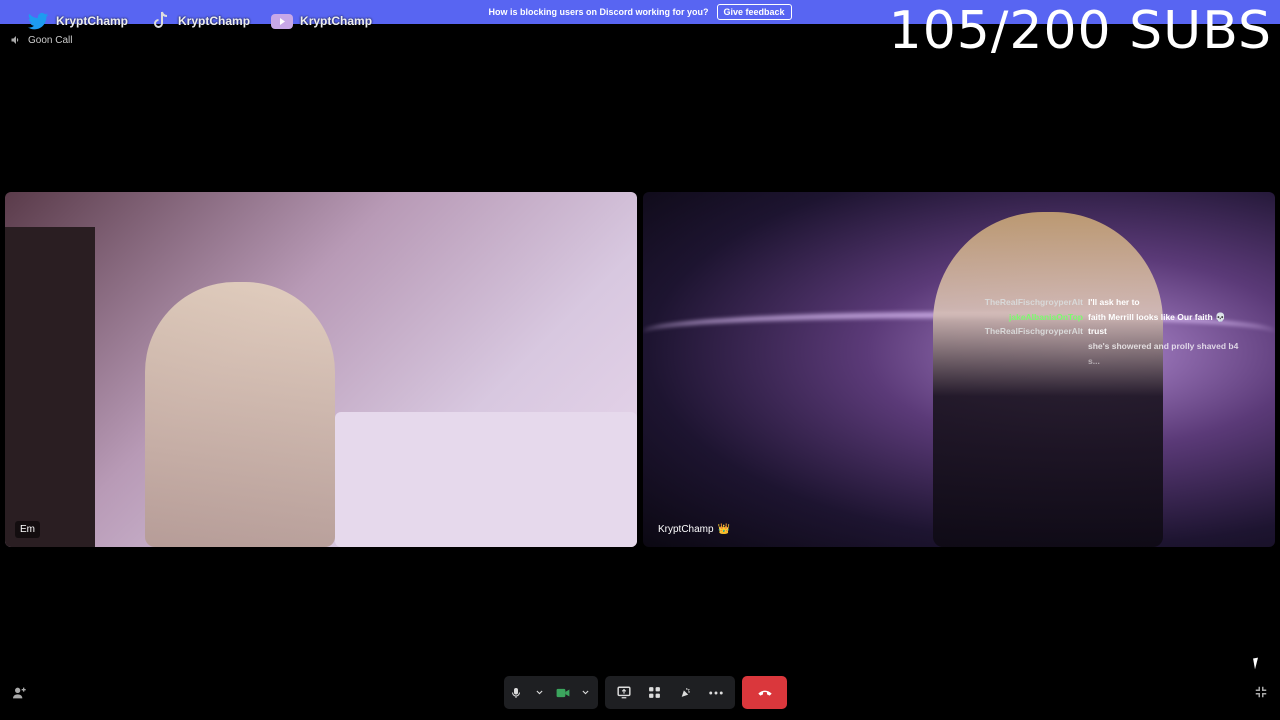 This screenshot has height=720, width=1280. What do you see at coordinates (1163, 346) in the screenshot?
I see `chat-text: she's showered and prolly shaved b4` at bounding box center [1163, 346].